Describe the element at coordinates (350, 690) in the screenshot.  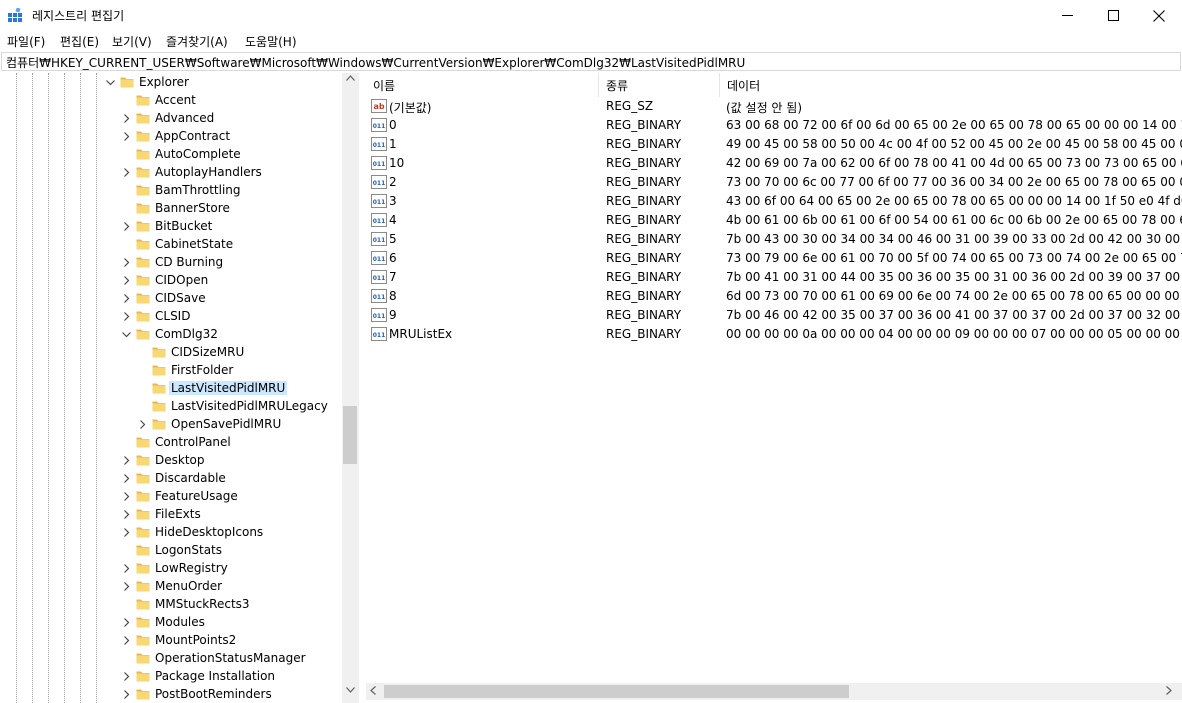
I see `scroll-down-icon` at that location.